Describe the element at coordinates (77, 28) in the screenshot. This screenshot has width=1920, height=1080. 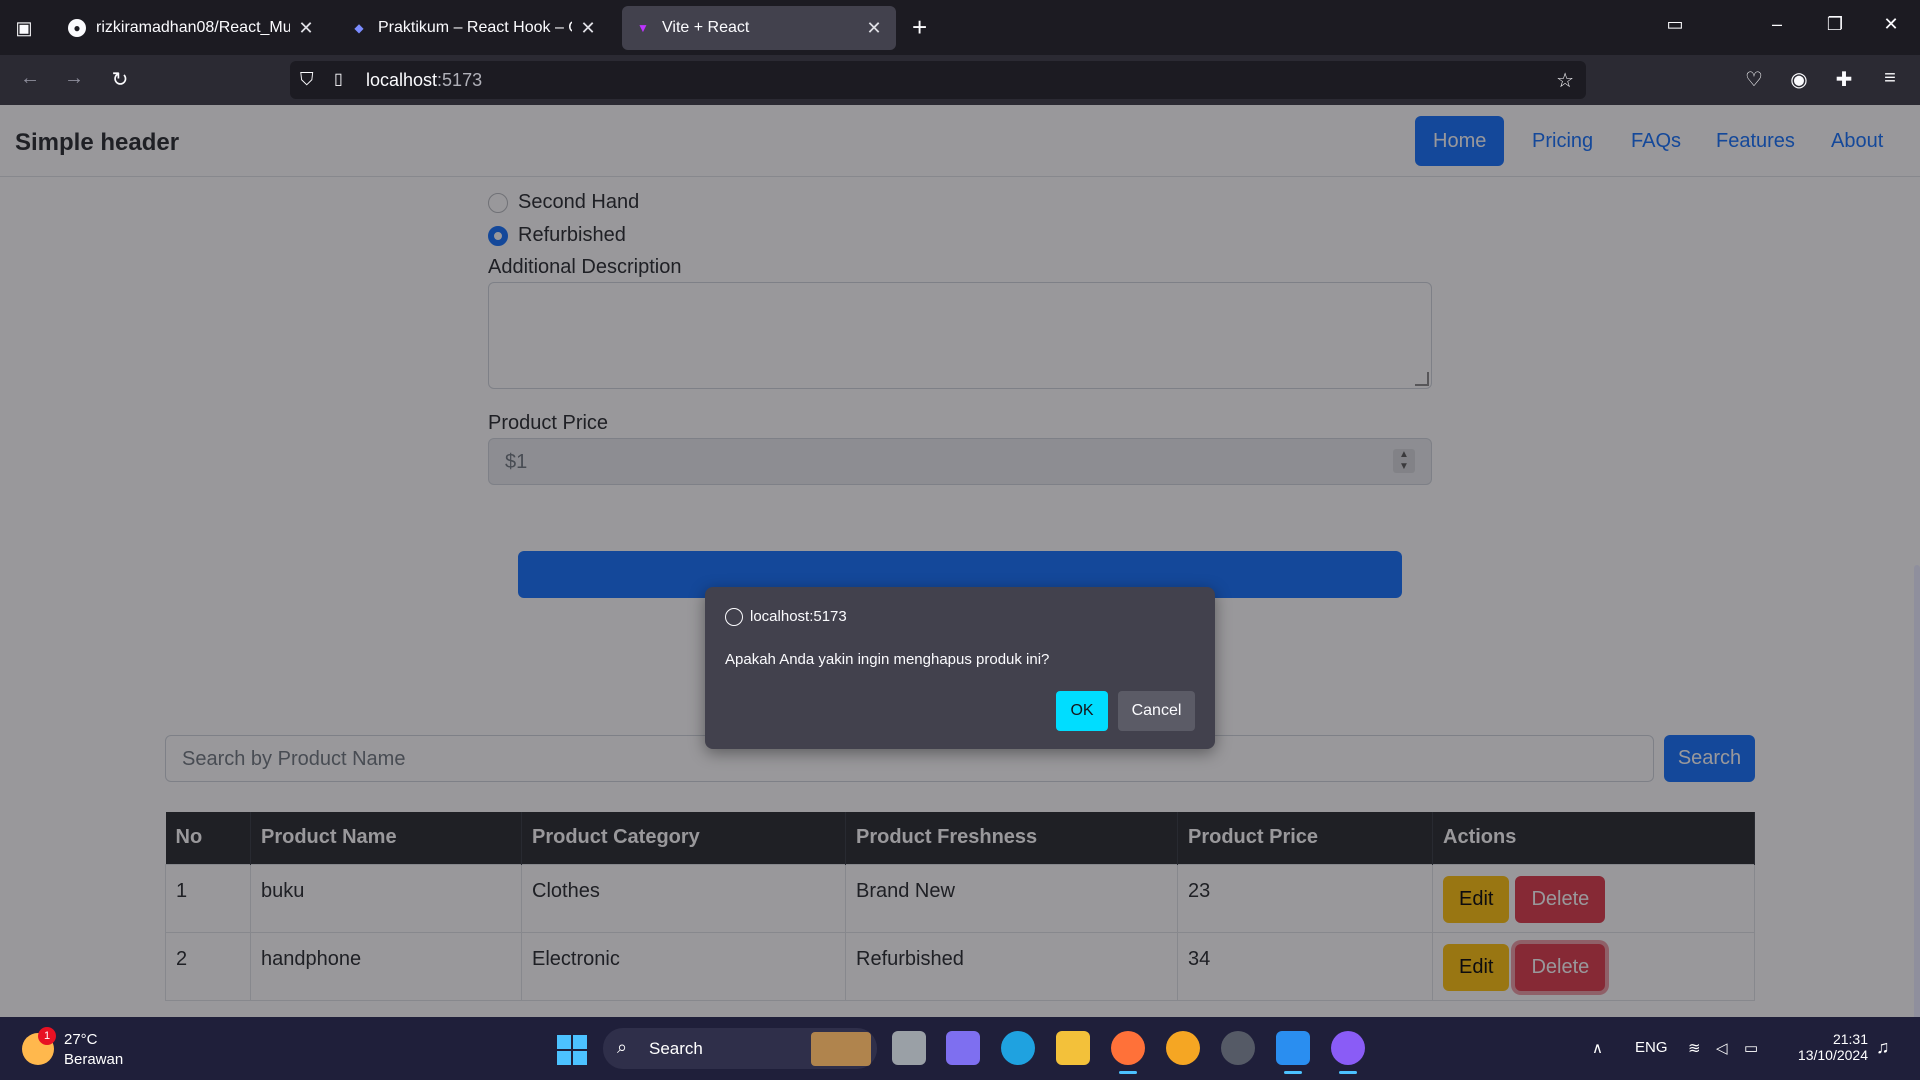
I see `github-icon: ●` at that location.